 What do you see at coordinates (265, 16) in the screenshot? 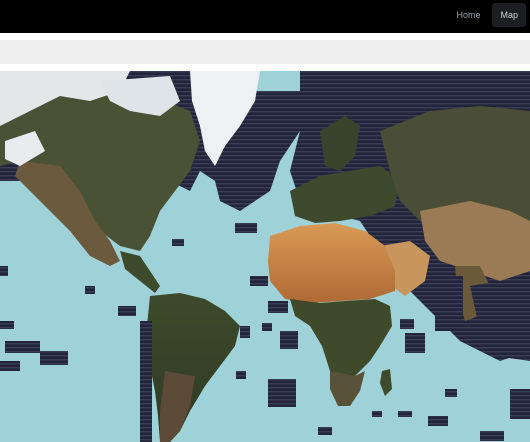
I see `top-navbar: Home Map` at bounding box center [265, 16].